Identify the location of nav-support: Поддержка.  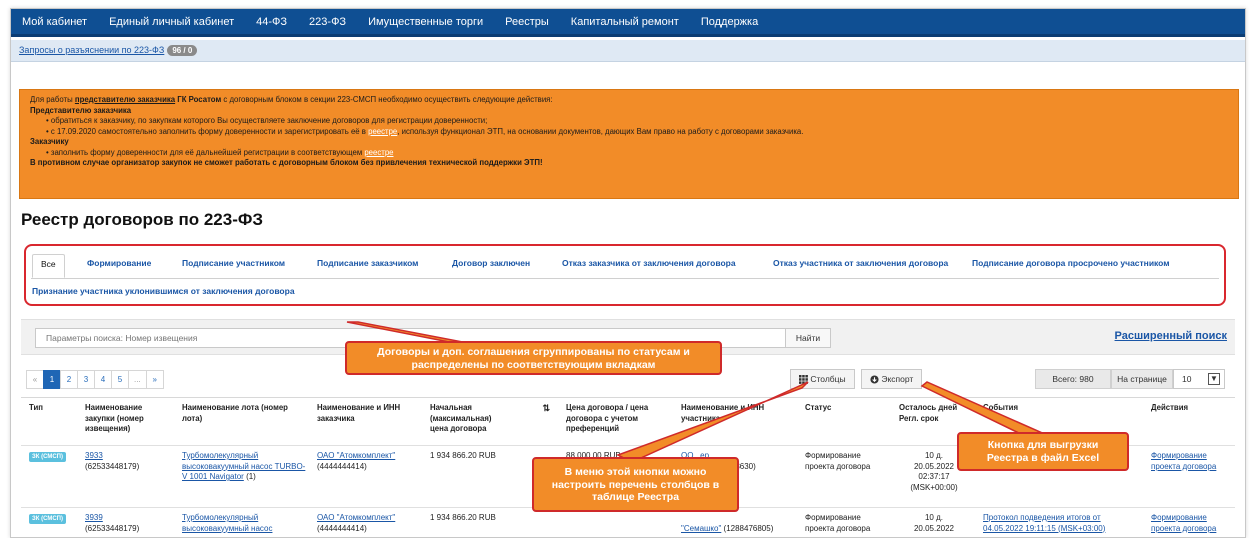
(729, 21).